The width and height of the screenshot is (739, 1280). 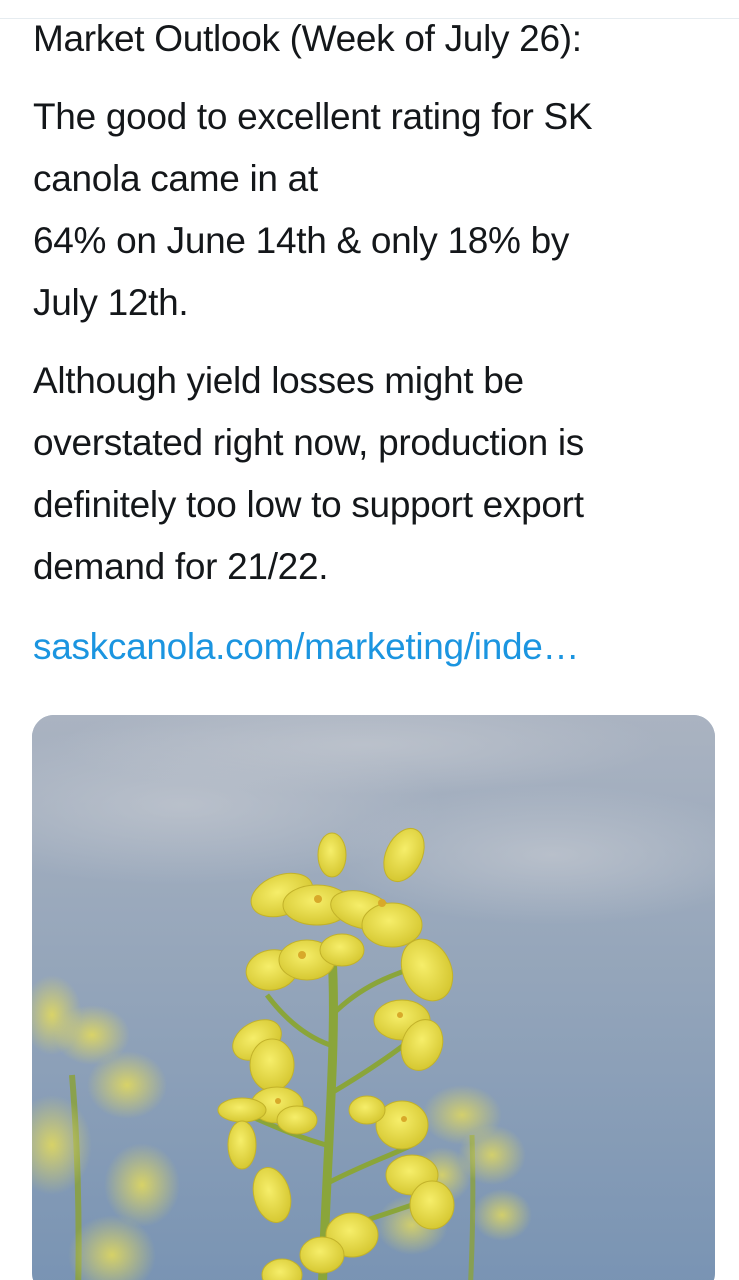 What do you see at coordinates (175, 178) in the screenshot?
I see `paragraph-1-line: canola came in at` at bounding box center [175, 178].